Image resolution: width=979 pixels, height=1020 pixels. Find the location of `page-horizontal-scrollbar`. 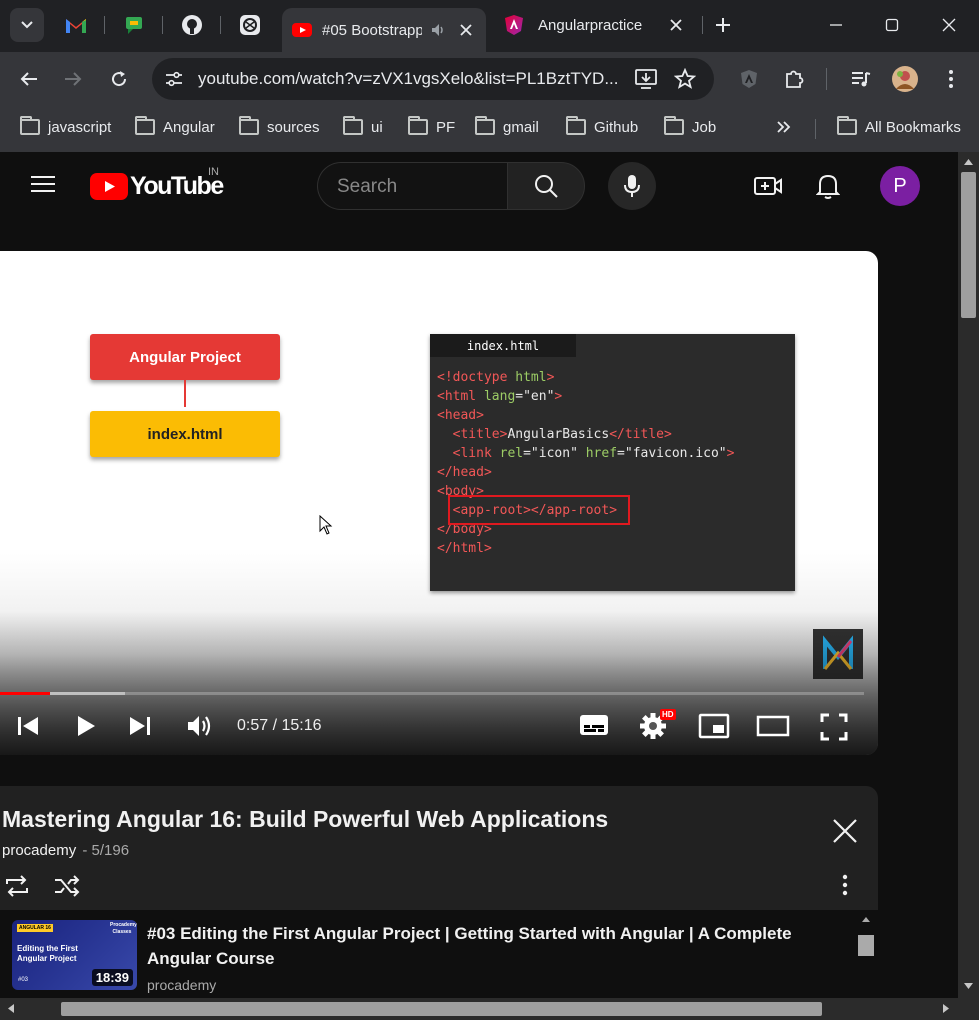

page-horizontal-scrollbar is located at coordinates (479, 1009).